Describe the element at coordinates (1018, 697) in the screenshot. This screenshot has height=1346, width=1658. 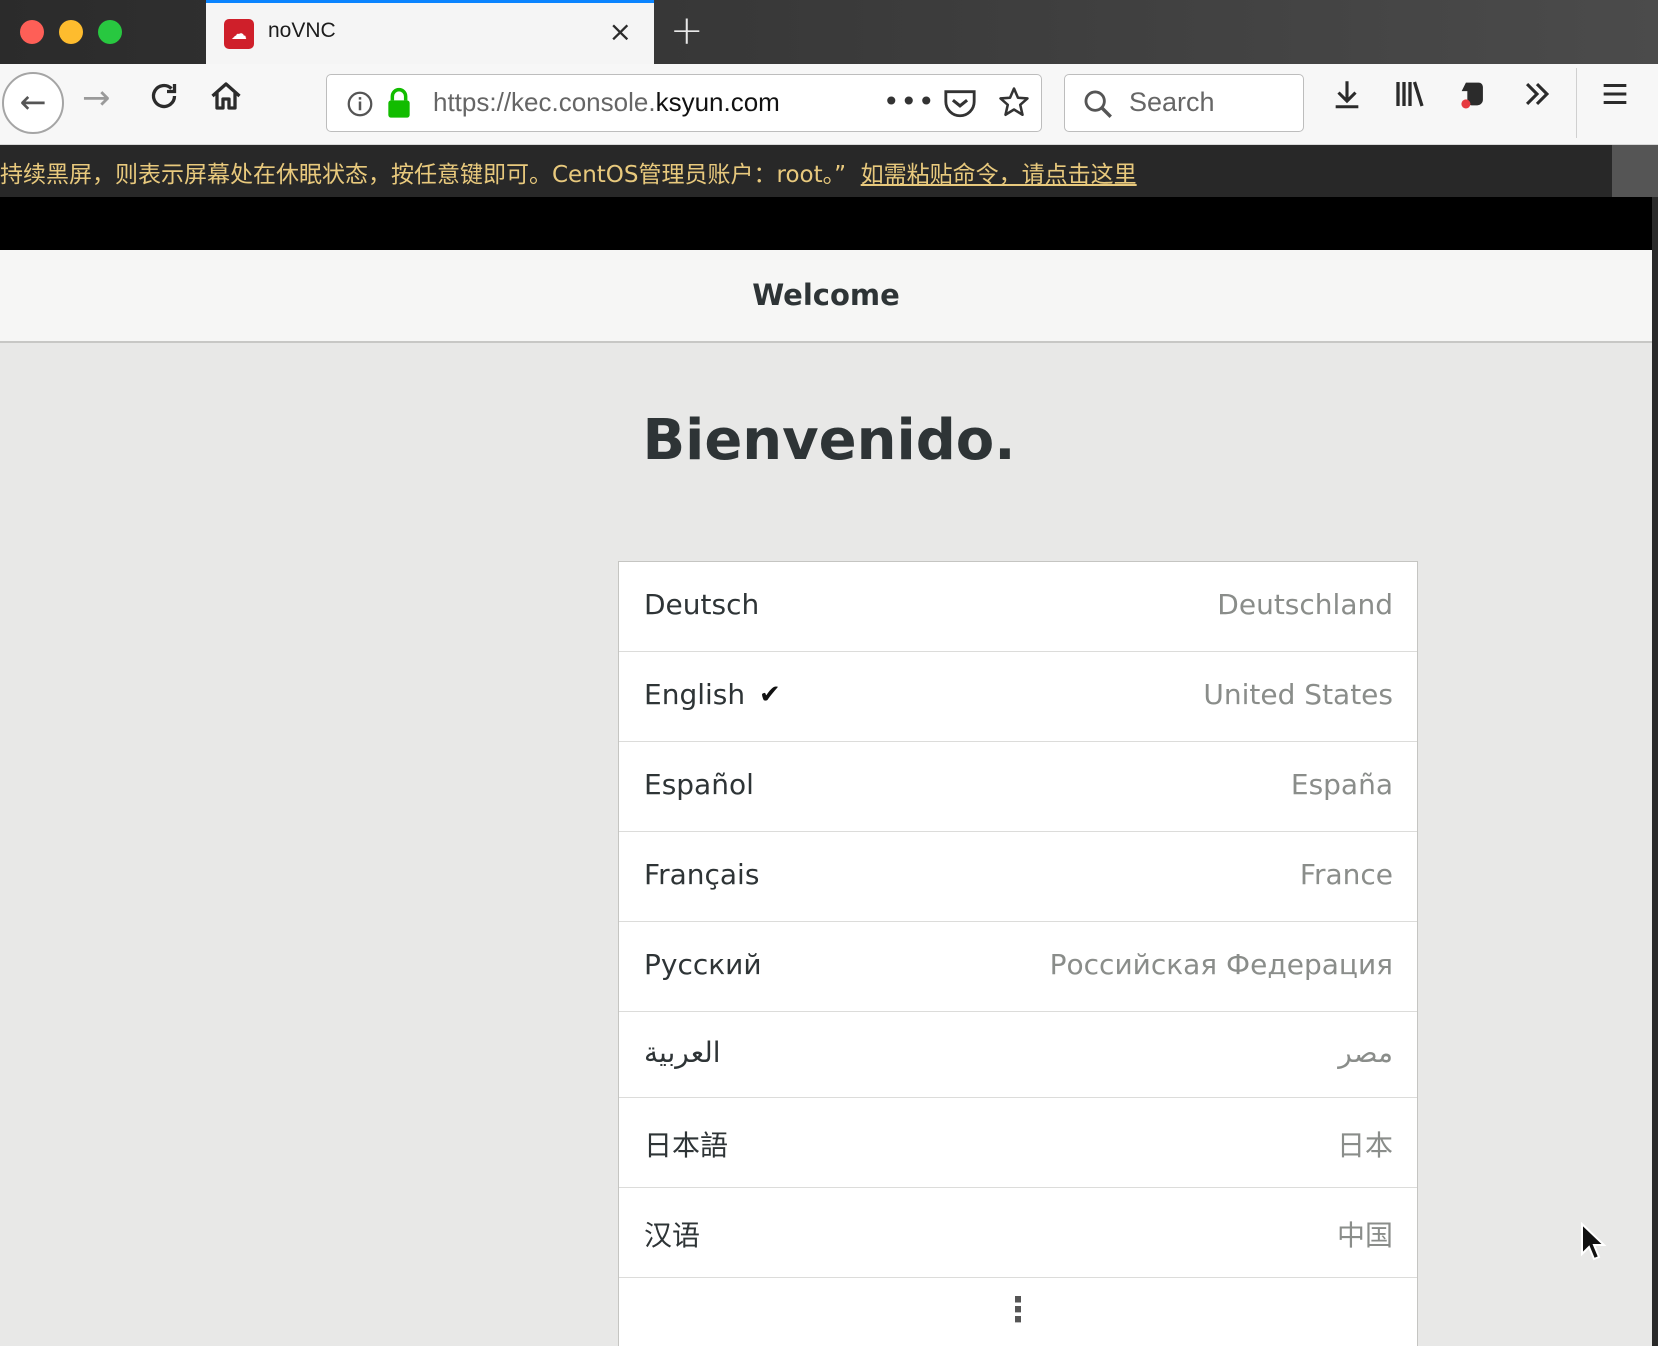
I see `language-row-english: English ✔ United States` at that location.